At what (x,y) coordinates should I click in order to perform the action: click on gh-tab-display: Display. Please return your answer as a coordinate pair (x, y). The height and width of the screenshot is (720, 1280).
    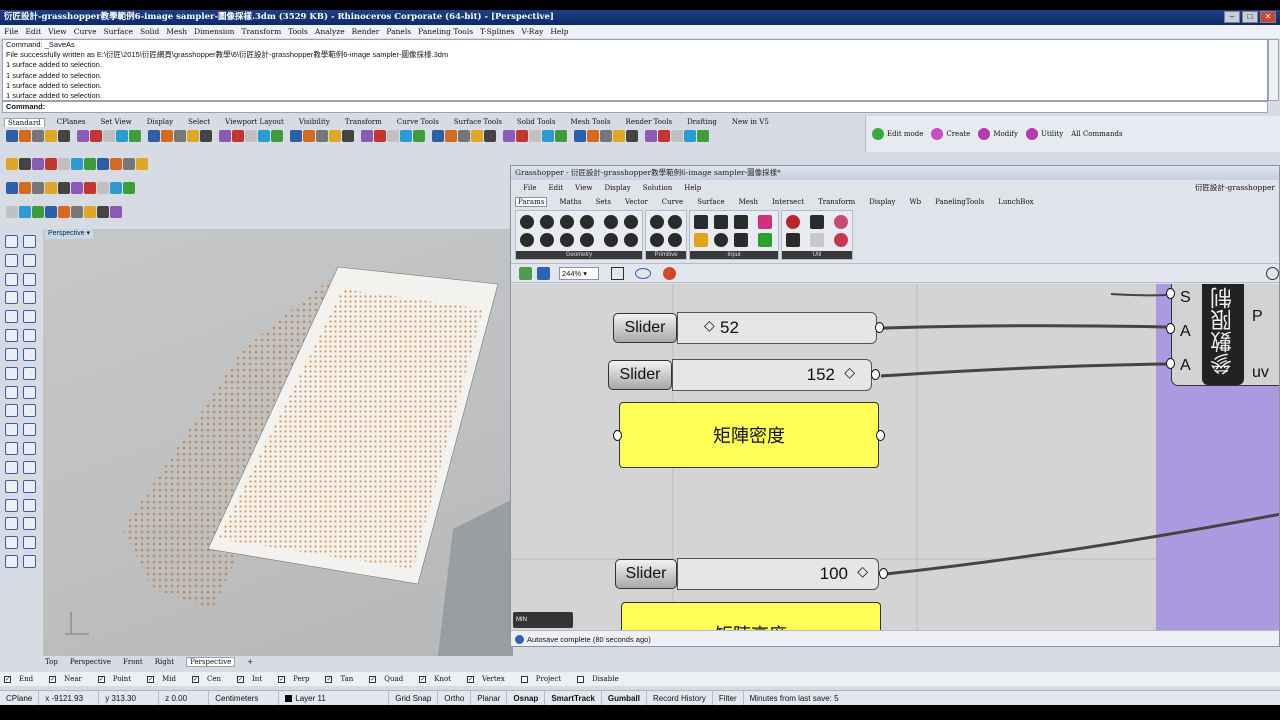
    Looking at the image, I should click on (882, 202).